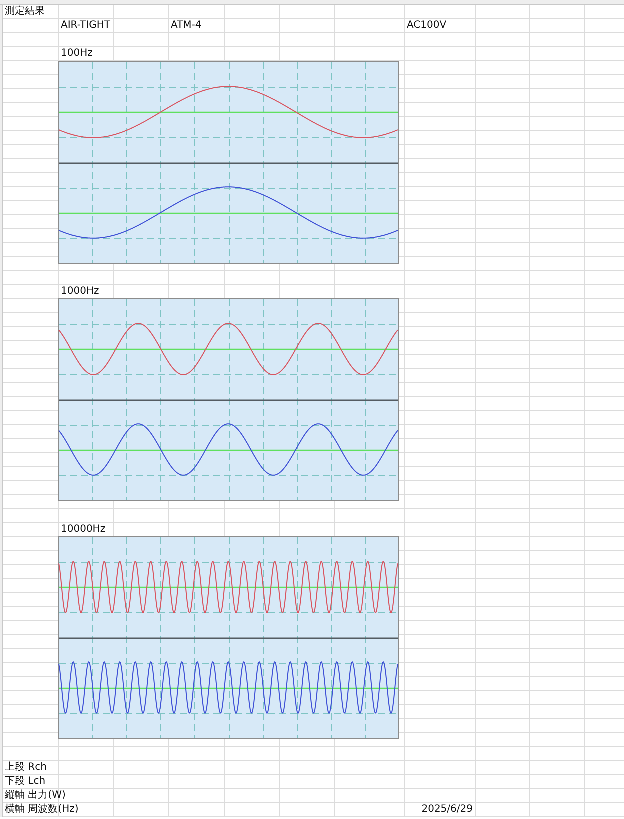 Image resolution: width=624 pixels, height=819 pixels. Describe the element at coordinates (26, 768) in the screenshot. I see `cell-text: 上段 Rch` at that location.